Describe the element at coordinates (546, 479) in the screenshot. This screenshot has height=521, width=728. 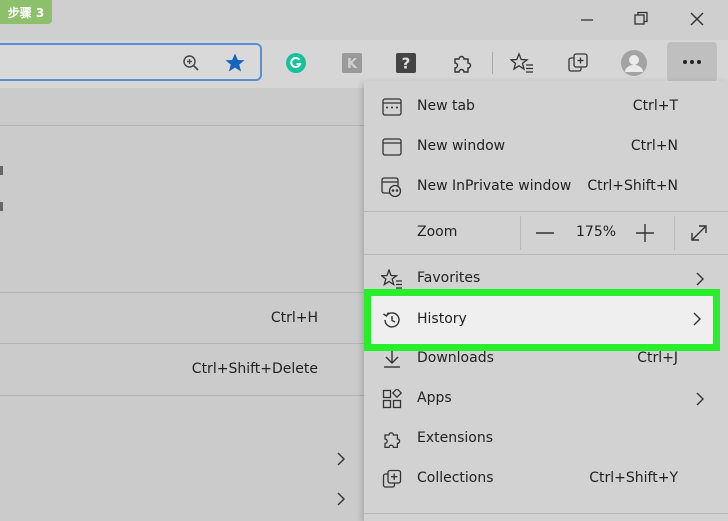
I see `menu-item-collections: Collections Ctrl+Shift+Y` at that location.